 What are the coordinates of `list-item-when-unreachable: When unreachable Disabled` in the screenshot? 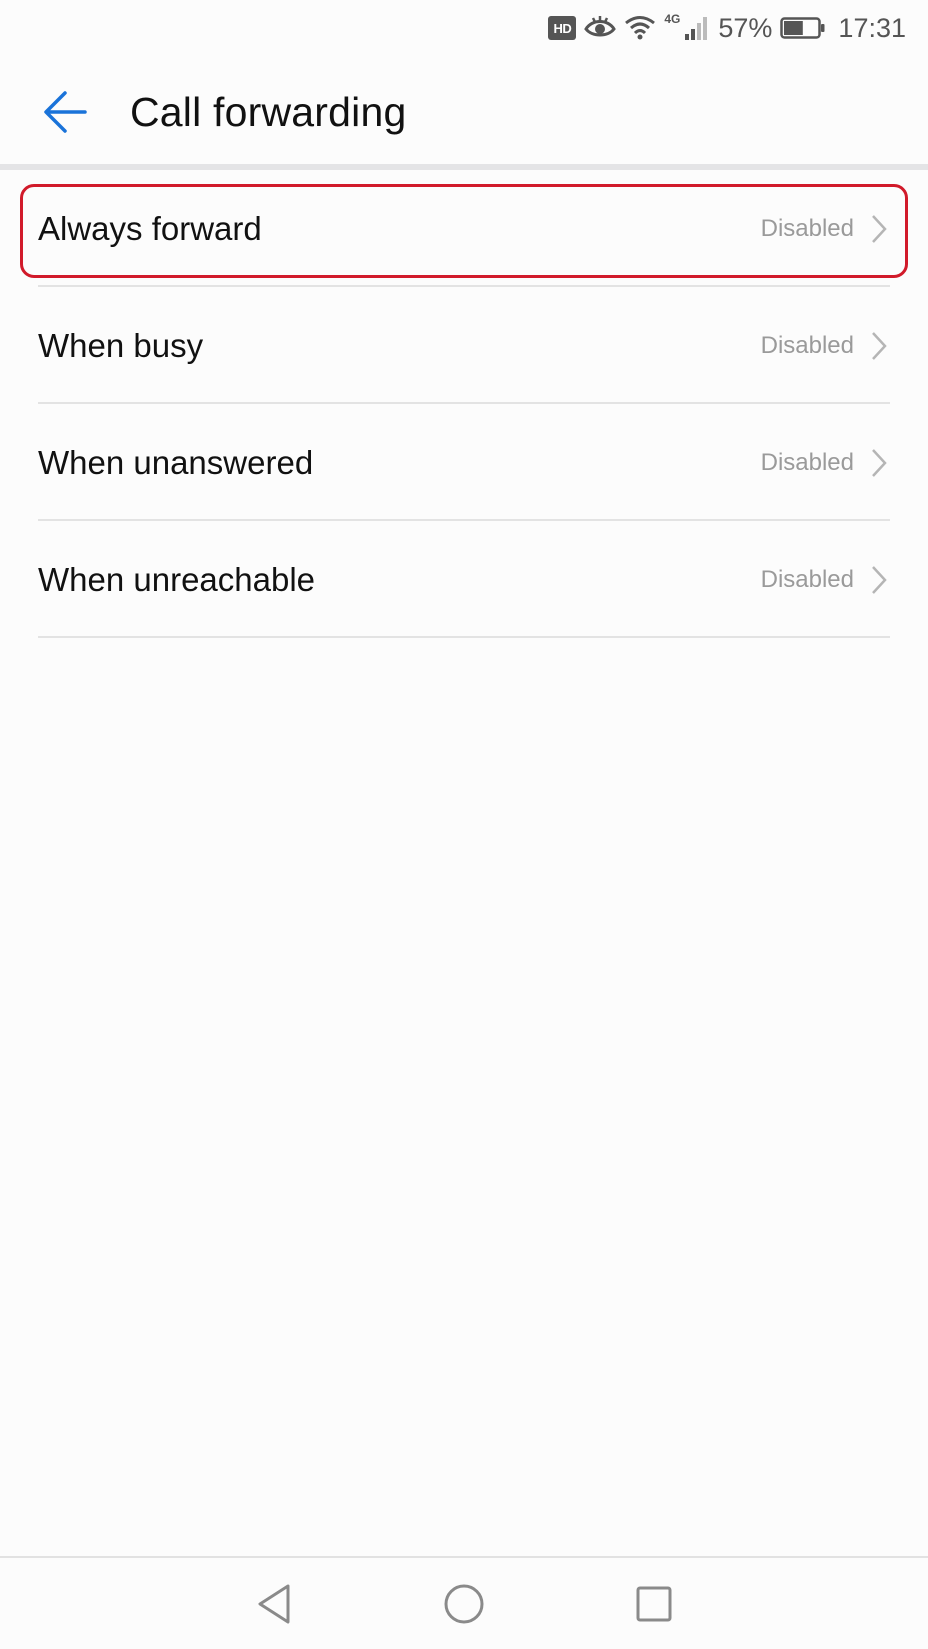 It's located at (464, 579).